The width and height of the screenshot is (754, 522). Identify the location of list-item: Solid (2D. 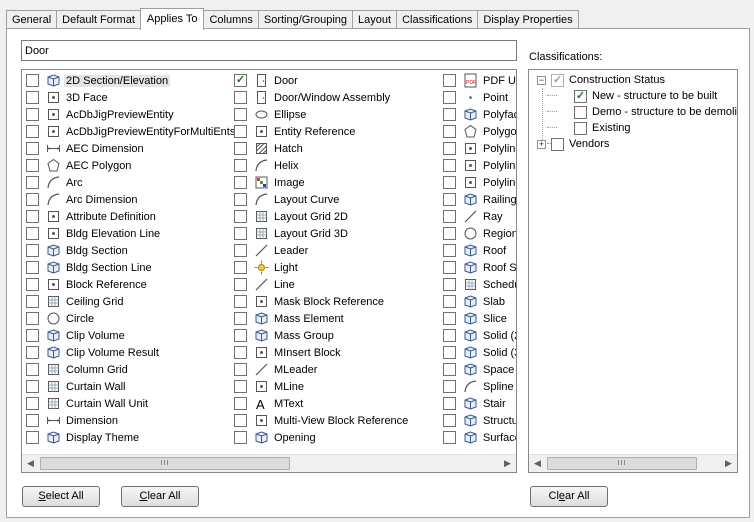
(479, 335).